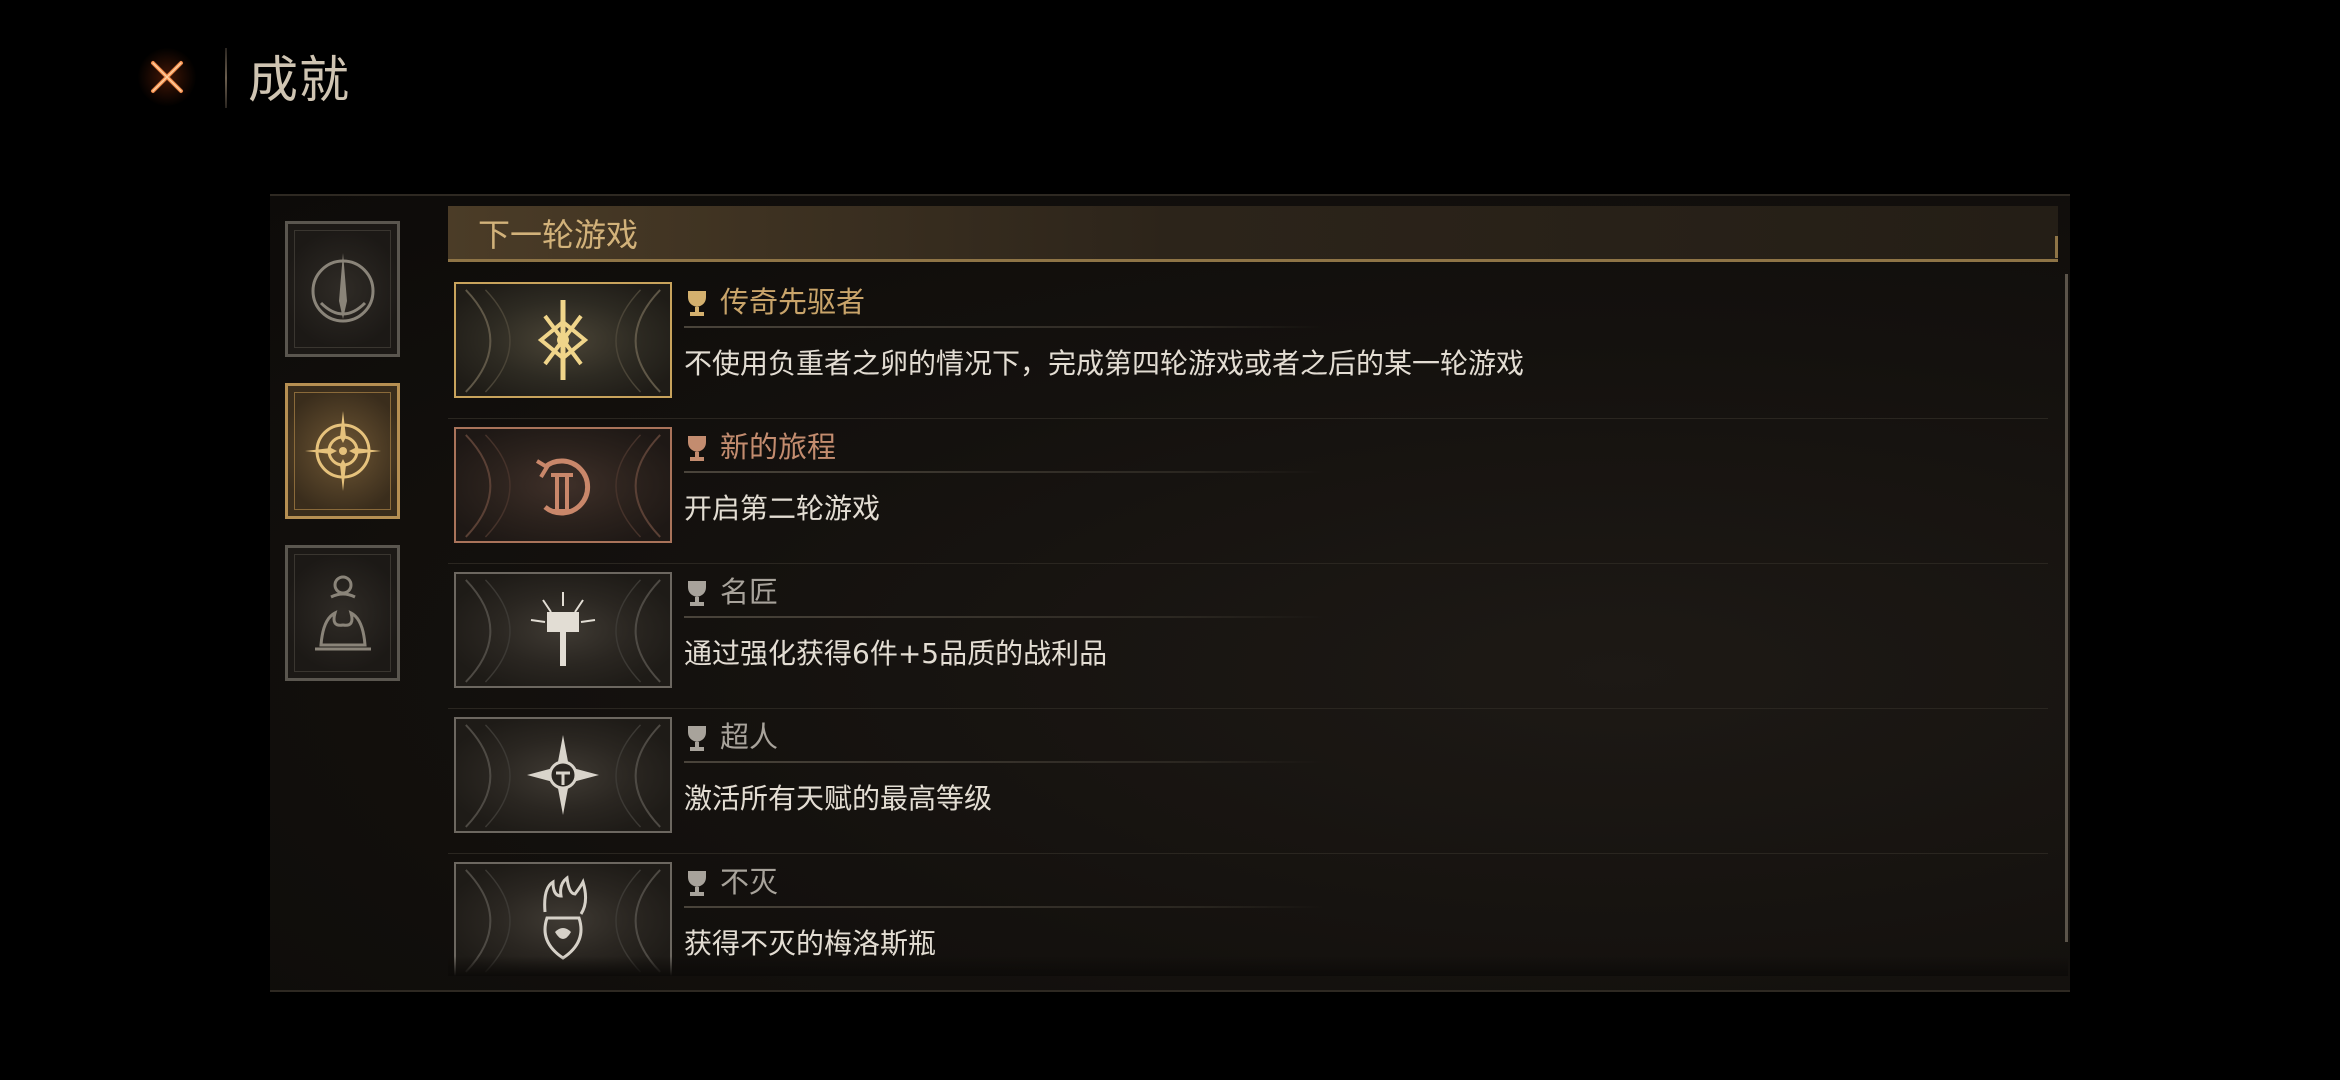 This screenshot has width=2340, height=1080. Describe the element at coordinates (896, 653) in the screenshot. I see `achievement-description: 通过强化获得6件+5品质的战利品` at that location.